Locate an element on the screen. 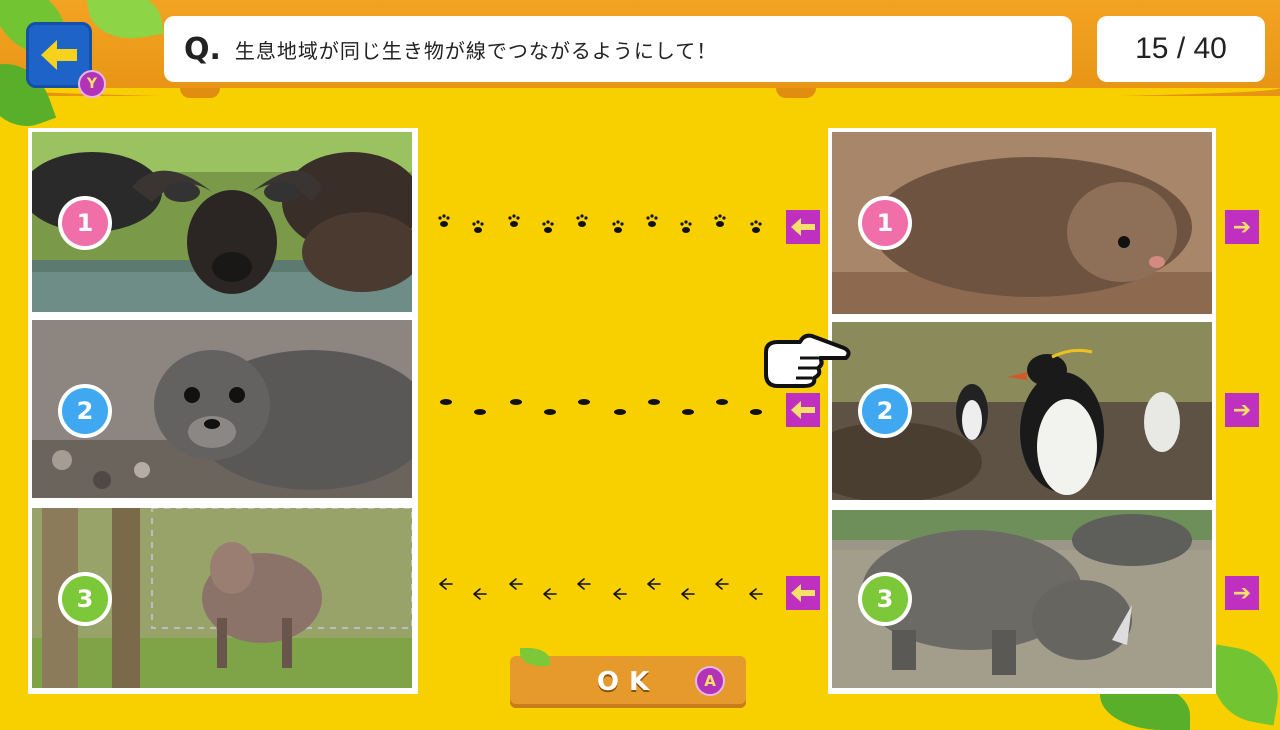  right-arrow-button-3: ➔ is located at coordinates (1242, 593).